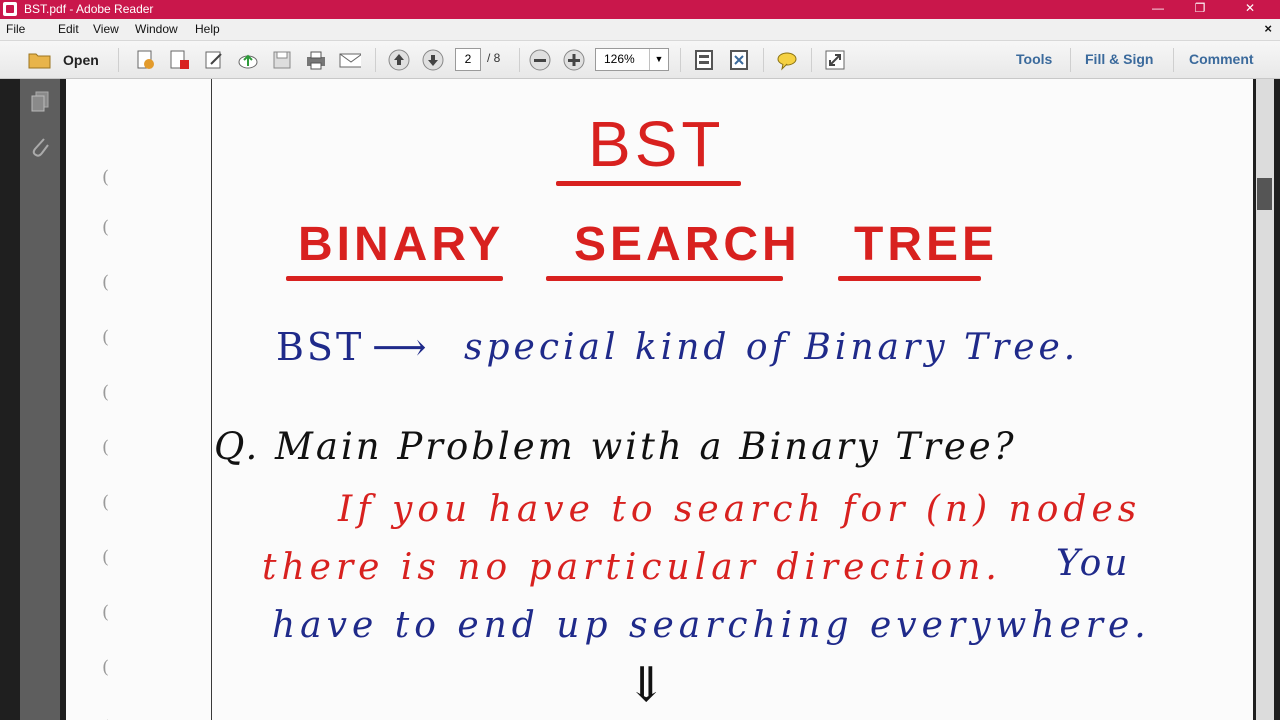 The image size is (1280, 720). What do you see at coordinates (282, 60) in the screenshot?
I see `save-icon` at bounding box center [282, 60].